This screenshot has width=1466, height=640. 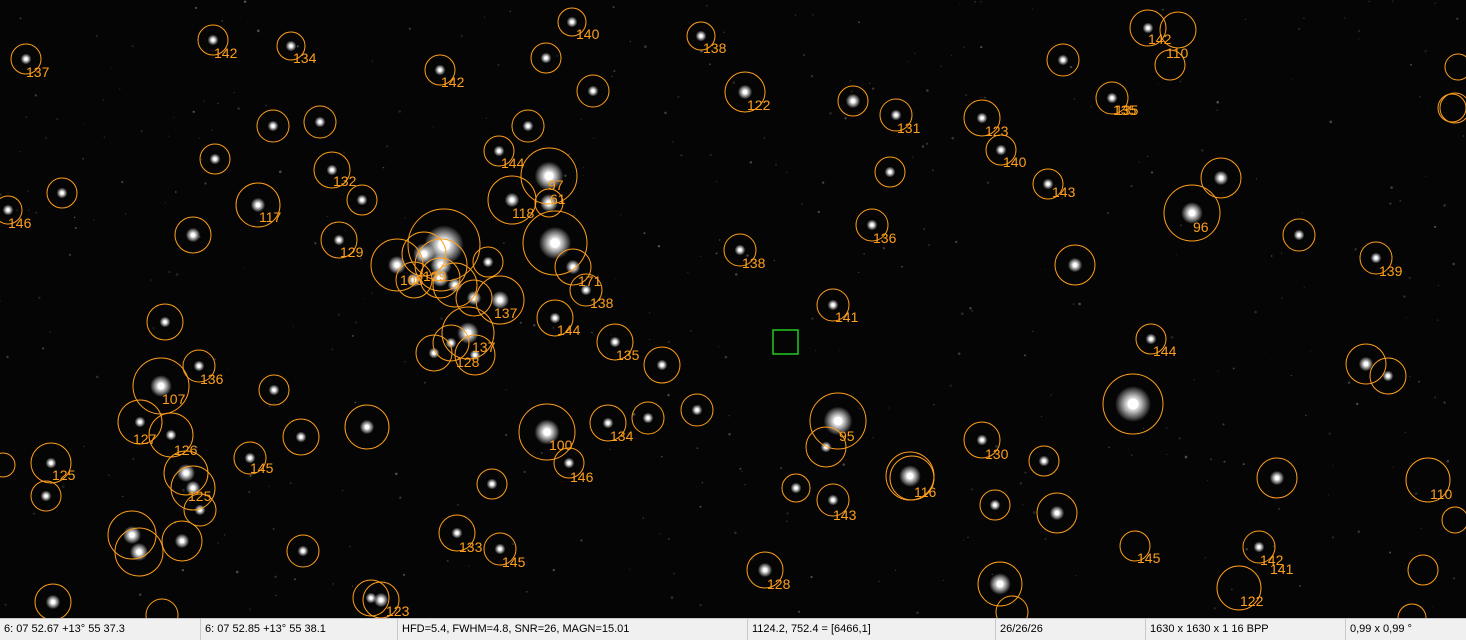 What do you see at coordinates (1165, 351) in the screenshot?
I see `annotation-label: 144` at bounding box center [1165, 351].